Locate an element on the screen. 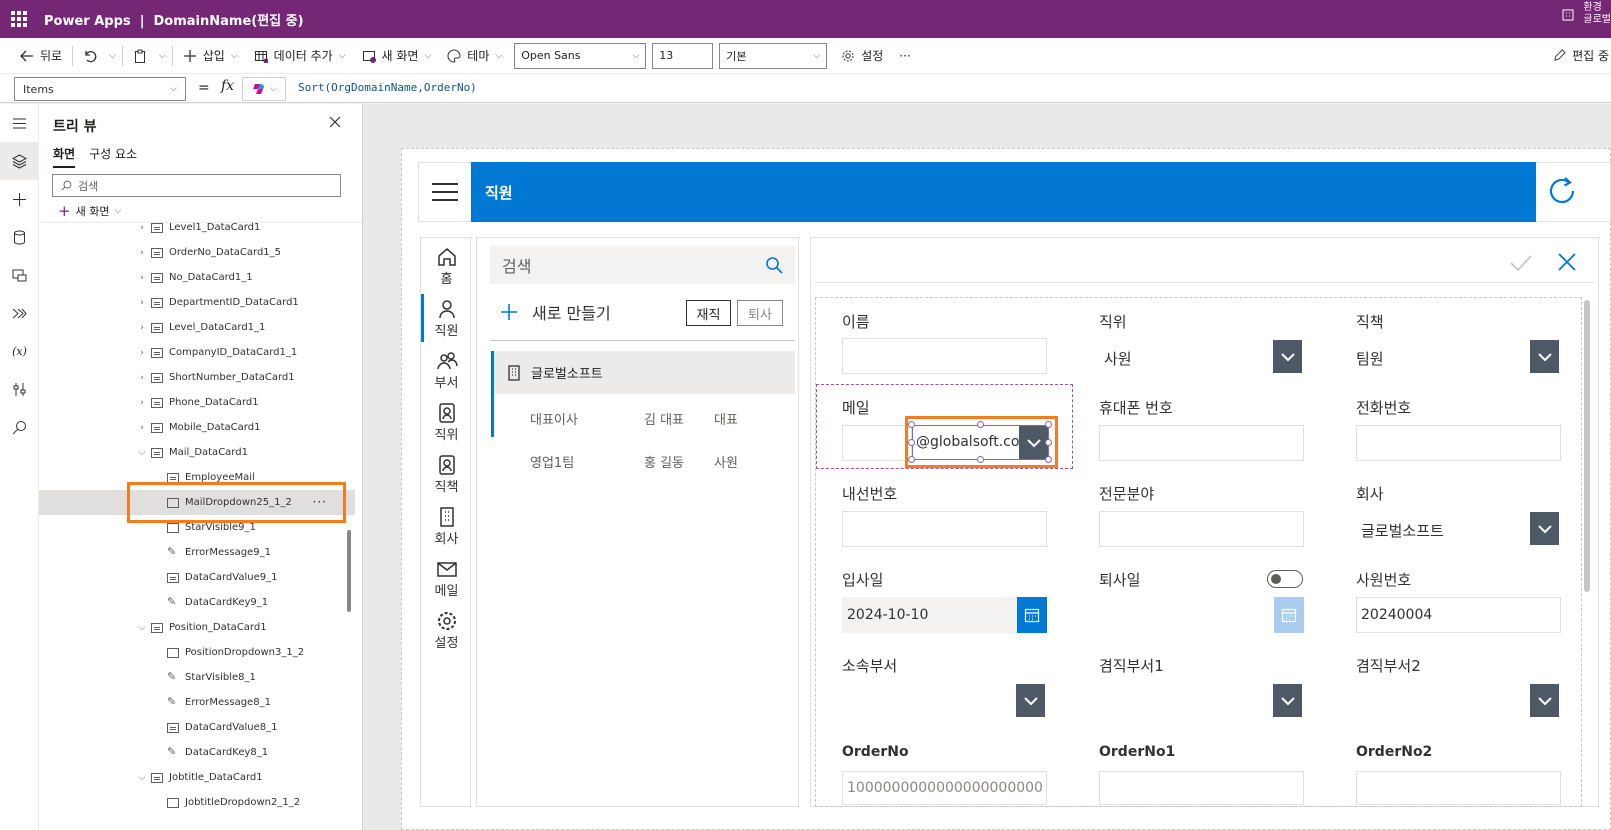 Image resolution: width=1611 pixels, height=830 pixels. paste-button is located at coordinates (140, 56).